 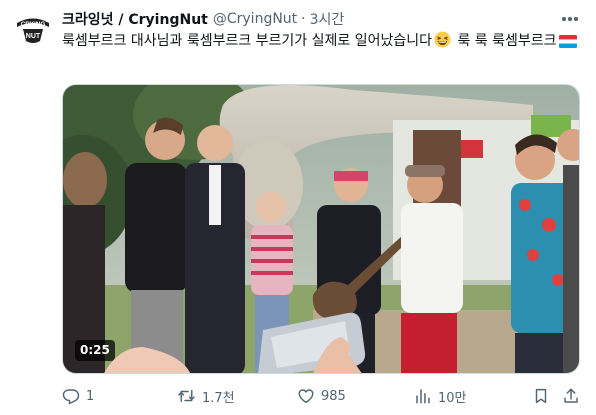 I want to click on avatar: CRYING NUT, so click(x=33, y=29).